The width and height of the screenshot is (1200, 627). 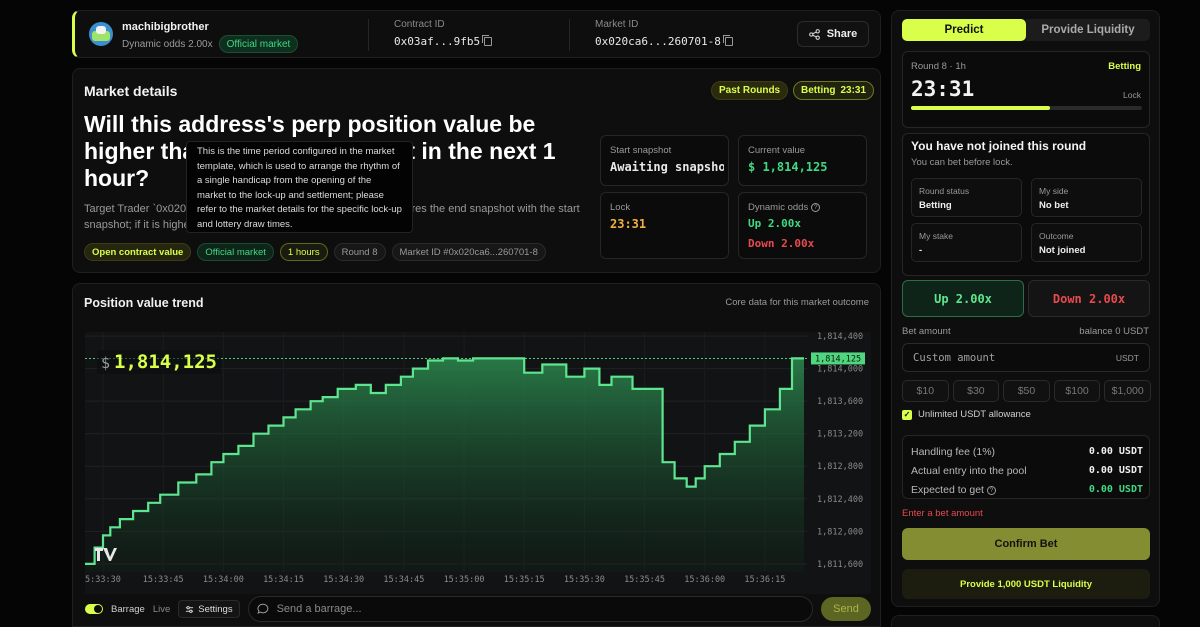 What do you see at coordinates (303, 252) in the screenshot?
I see `tag-duration: 1 hours` at bounding box center [303, 252].